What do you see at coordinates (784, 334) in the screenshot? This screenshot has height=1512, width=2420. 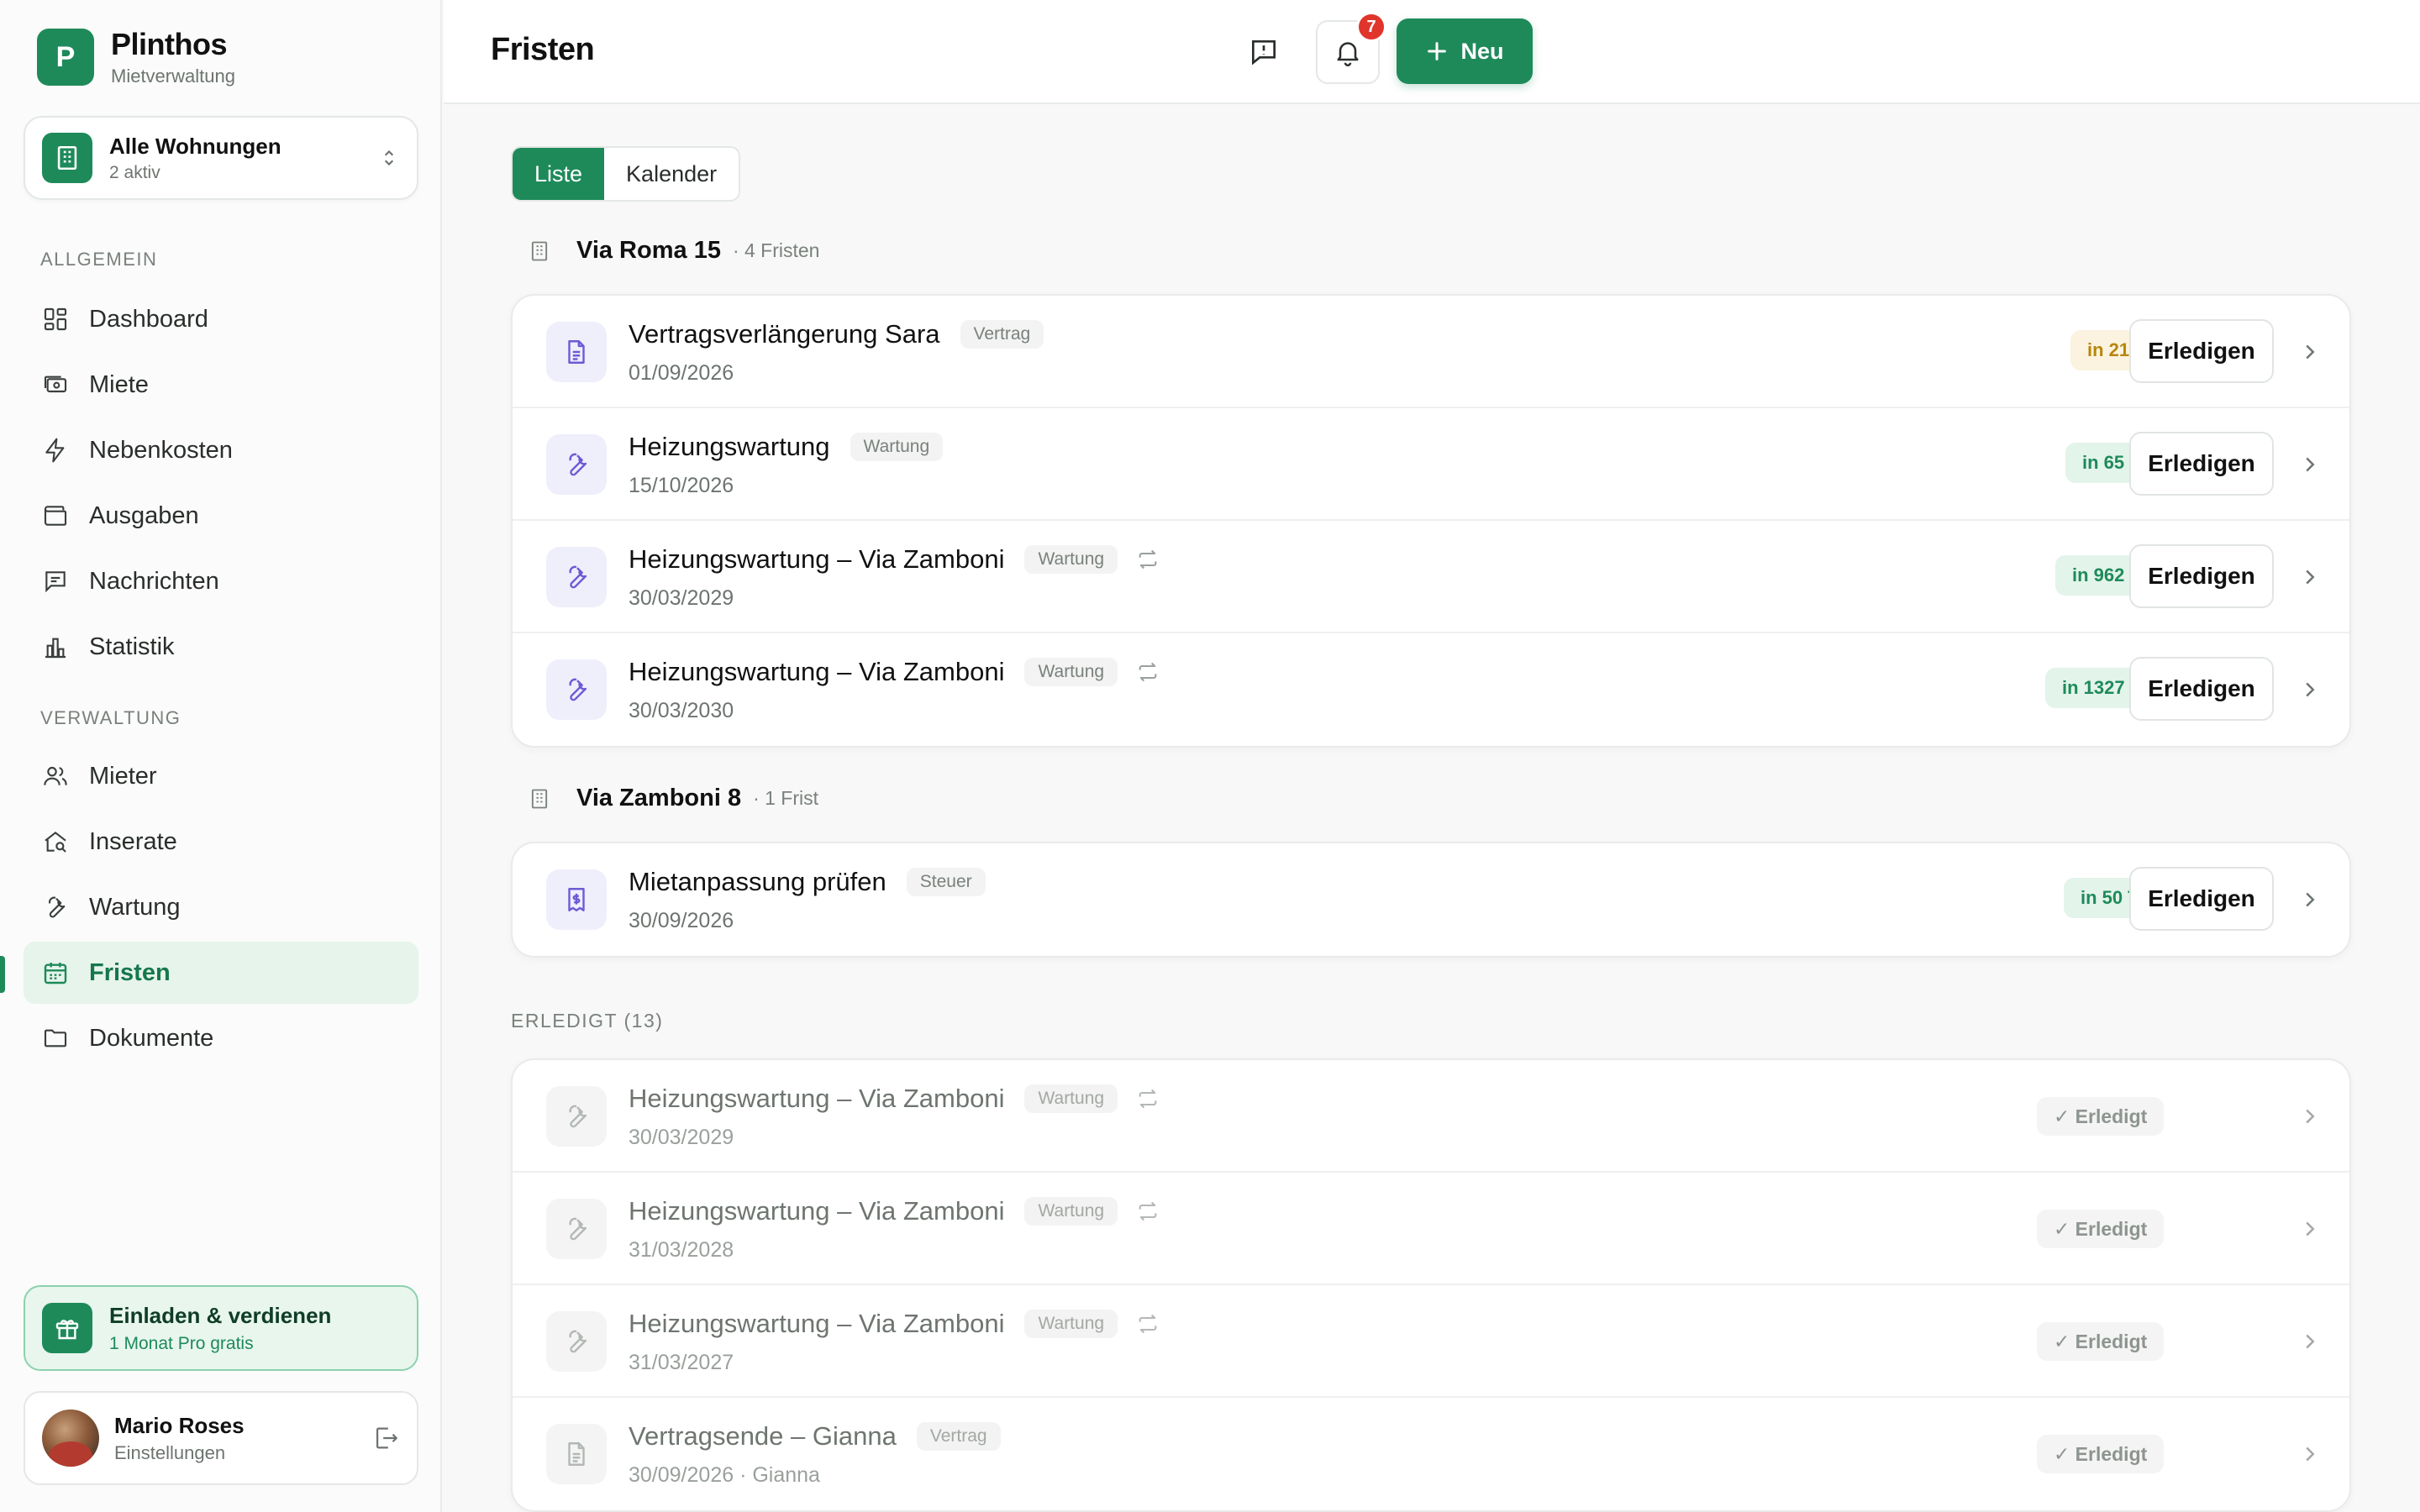 I see `deadline-title: Vertragsverlängerung Sara` at bounding box center [784, 334].